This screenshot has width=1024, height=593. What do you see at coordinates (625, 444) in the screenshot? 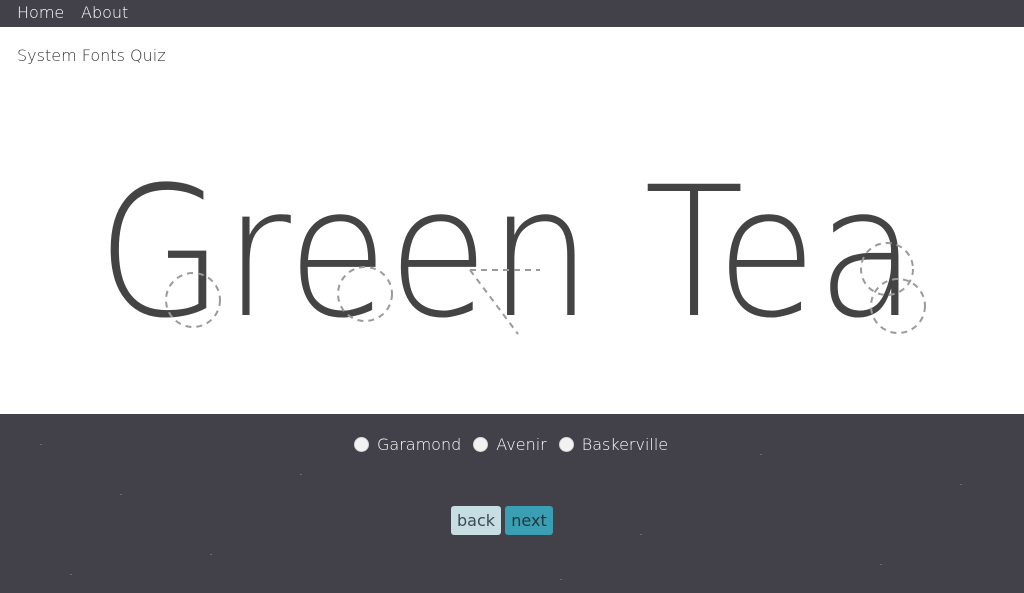
I see `option-label: Baskerville` at bounding box center [625, 444].